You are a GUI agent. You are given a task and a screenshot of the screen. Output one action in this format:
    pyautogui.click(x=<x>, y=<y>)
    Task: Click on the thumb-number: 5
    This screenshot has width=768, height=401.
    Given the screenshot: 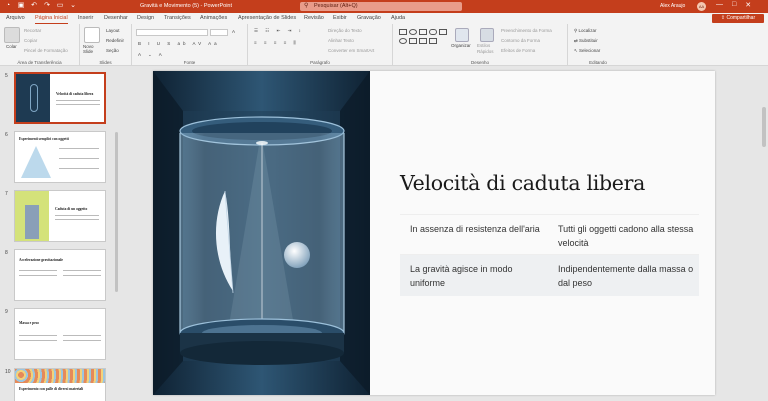 What is the action you would take?
    pyautogui.click(x=6, y=76)
    